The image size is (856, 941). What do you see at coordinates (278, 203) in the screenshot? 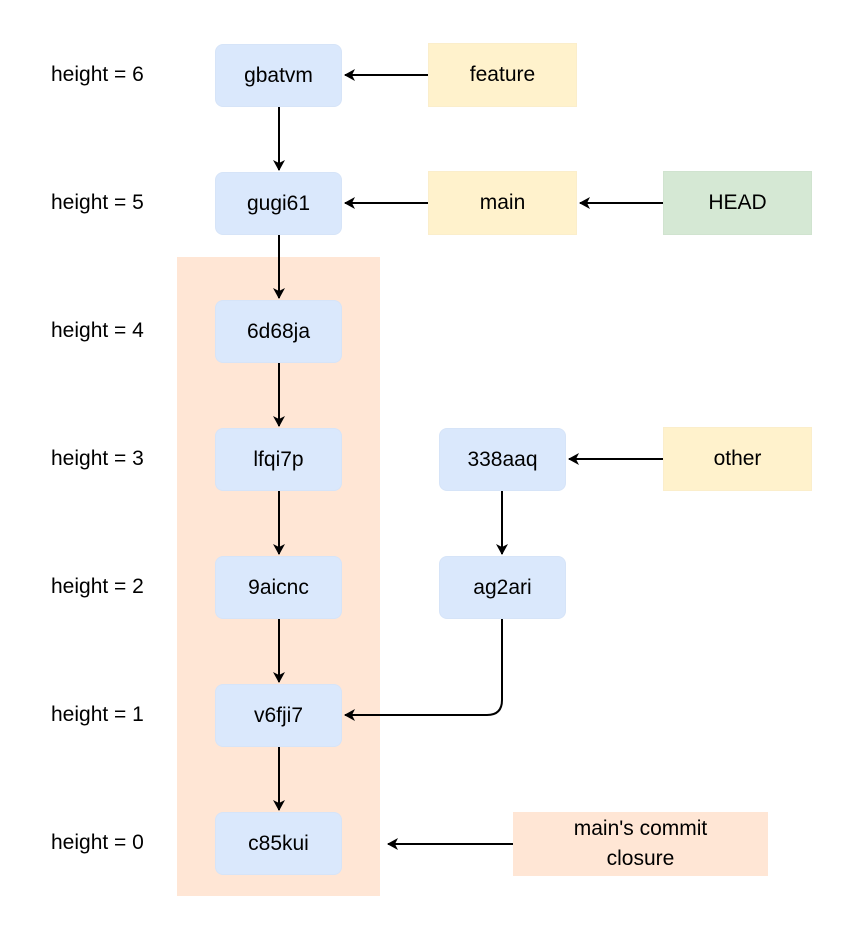
I see `commit-gugi61: gugi61` at bounding box center [278, 203].